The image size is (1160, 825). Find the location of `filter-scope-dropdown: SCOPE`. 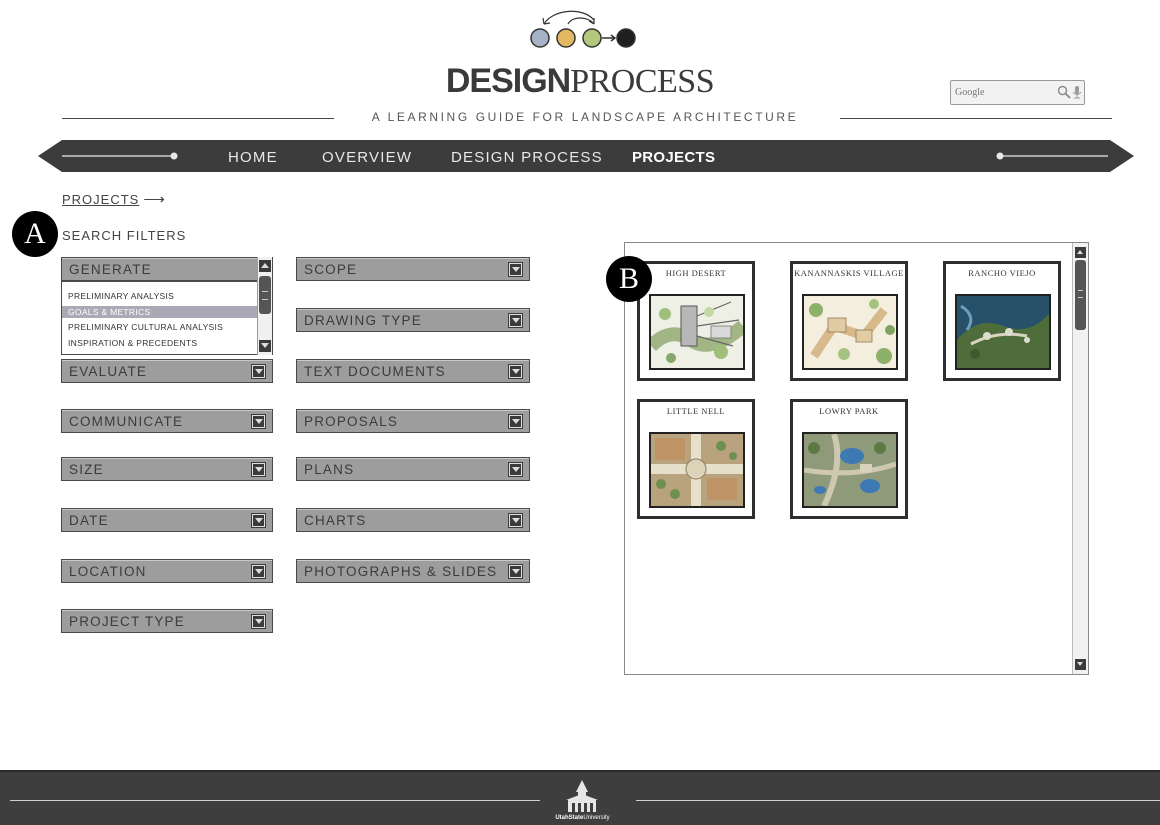

filter-scope-dropdown: SCOPE is located at coordinates (413, 269).